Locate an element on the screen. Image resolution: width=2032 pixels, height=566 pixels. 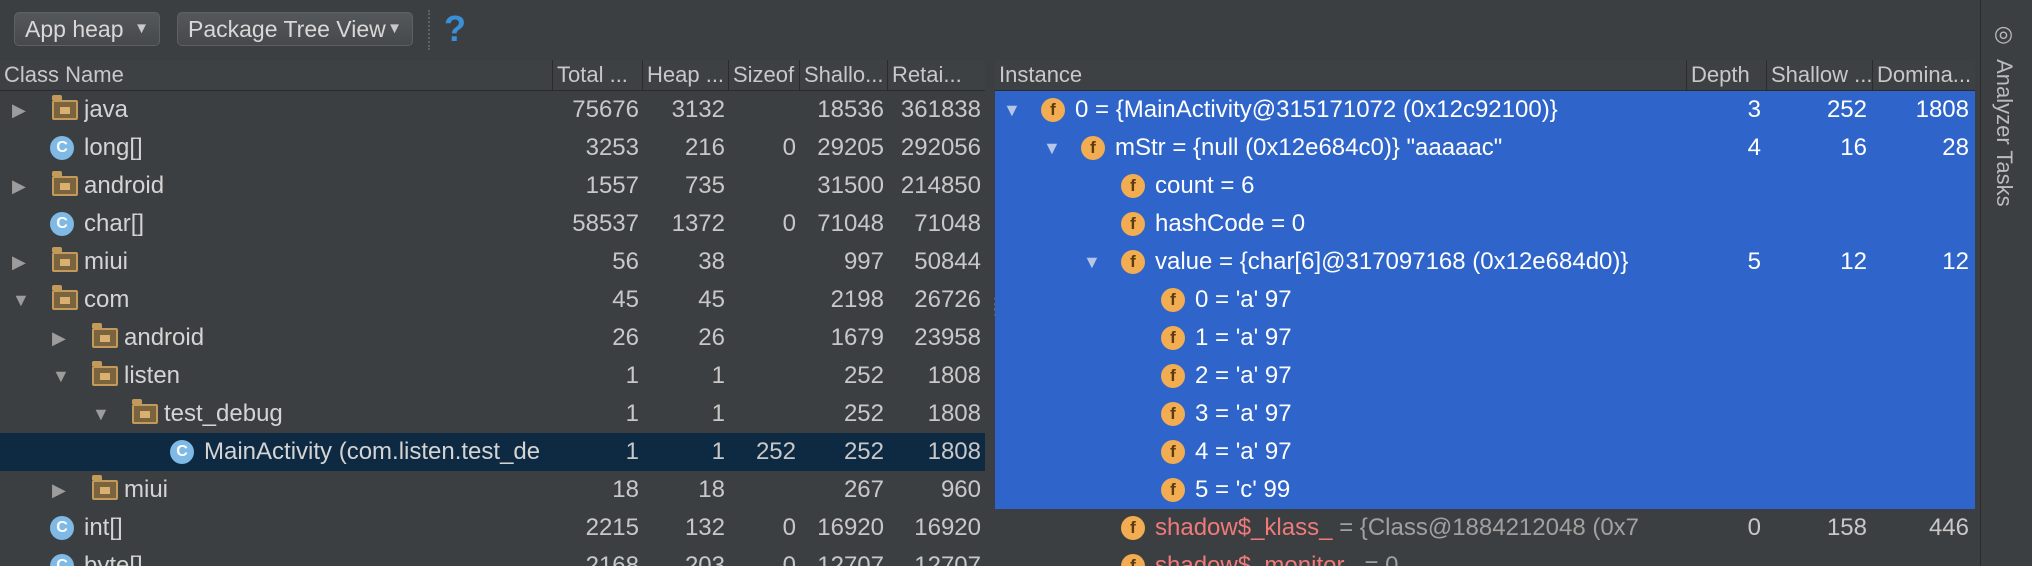
table-row: Clong[] 3253 216 0 29205 292056 is located at coordinates (492, 148).